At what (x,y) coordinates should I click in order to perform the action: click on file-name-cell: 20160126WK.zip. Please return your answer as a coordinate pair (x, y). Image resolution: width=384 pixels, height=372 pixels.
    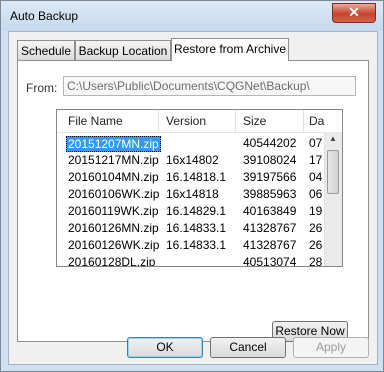
    Looking at the image, I should click on (114, 245).